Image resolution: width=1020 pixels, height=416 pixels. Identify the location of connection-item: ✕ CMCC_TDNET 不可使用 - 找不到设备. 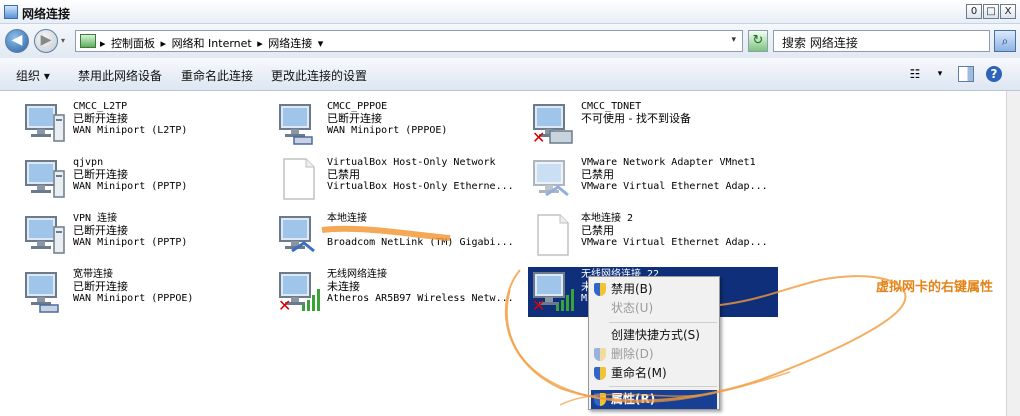
(653, 124).